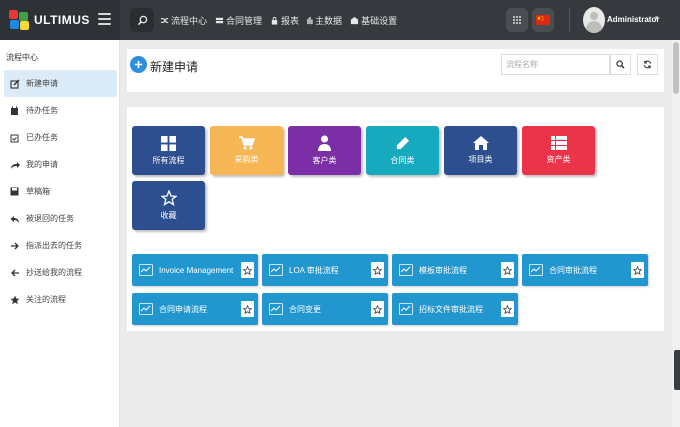 The image size is (680, 427). I want to click on process-name-search-input, so click(555, 64).